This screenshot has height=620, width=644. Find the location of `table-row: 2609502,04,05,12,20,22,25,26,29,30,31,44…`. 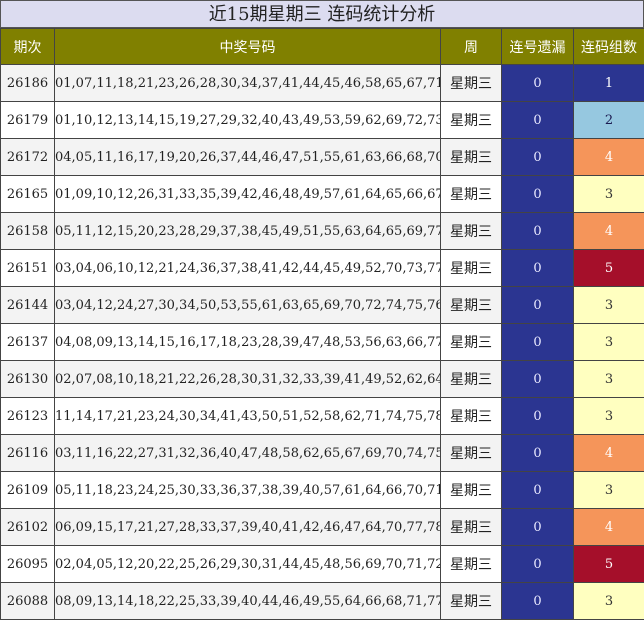

table-row: 2609502,04,05,12,20,22,25,26,29,30,31,44… is located at coordinates (322, 564).